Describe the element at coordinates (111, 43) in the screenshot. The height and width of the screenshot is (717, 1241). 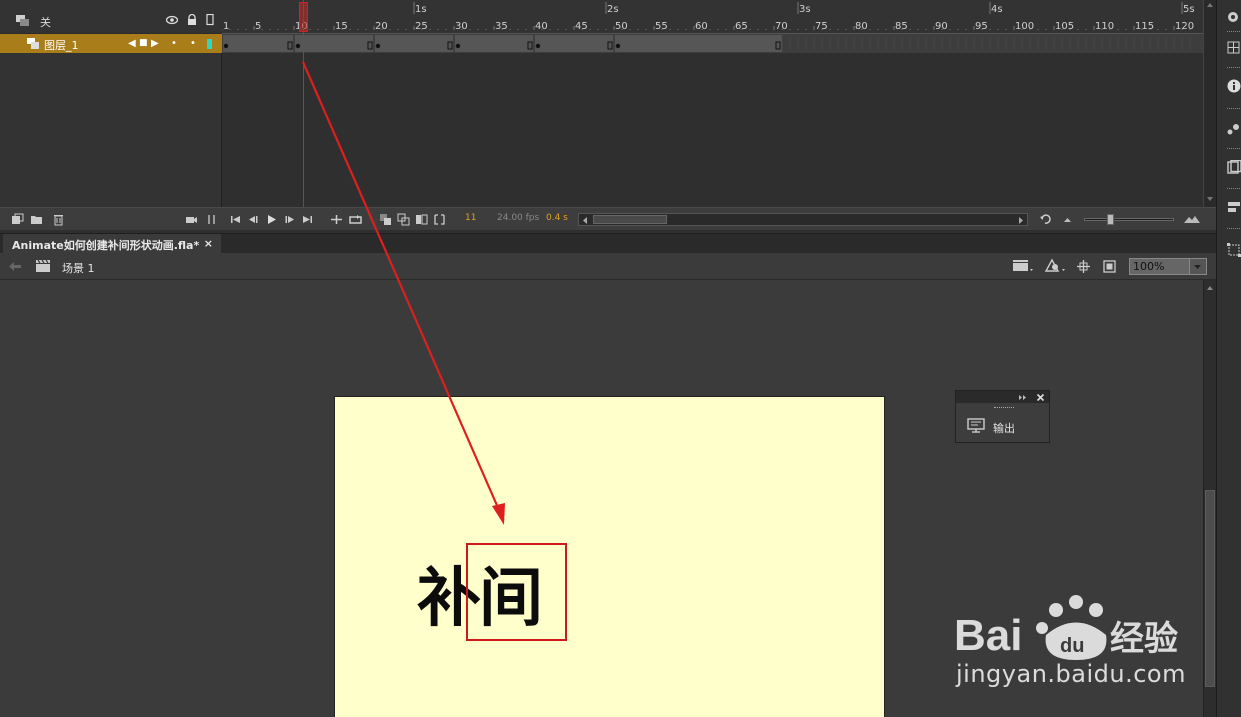
I see `layer-row: 图层_1 ◀ ■ ▶ • •` at that location.